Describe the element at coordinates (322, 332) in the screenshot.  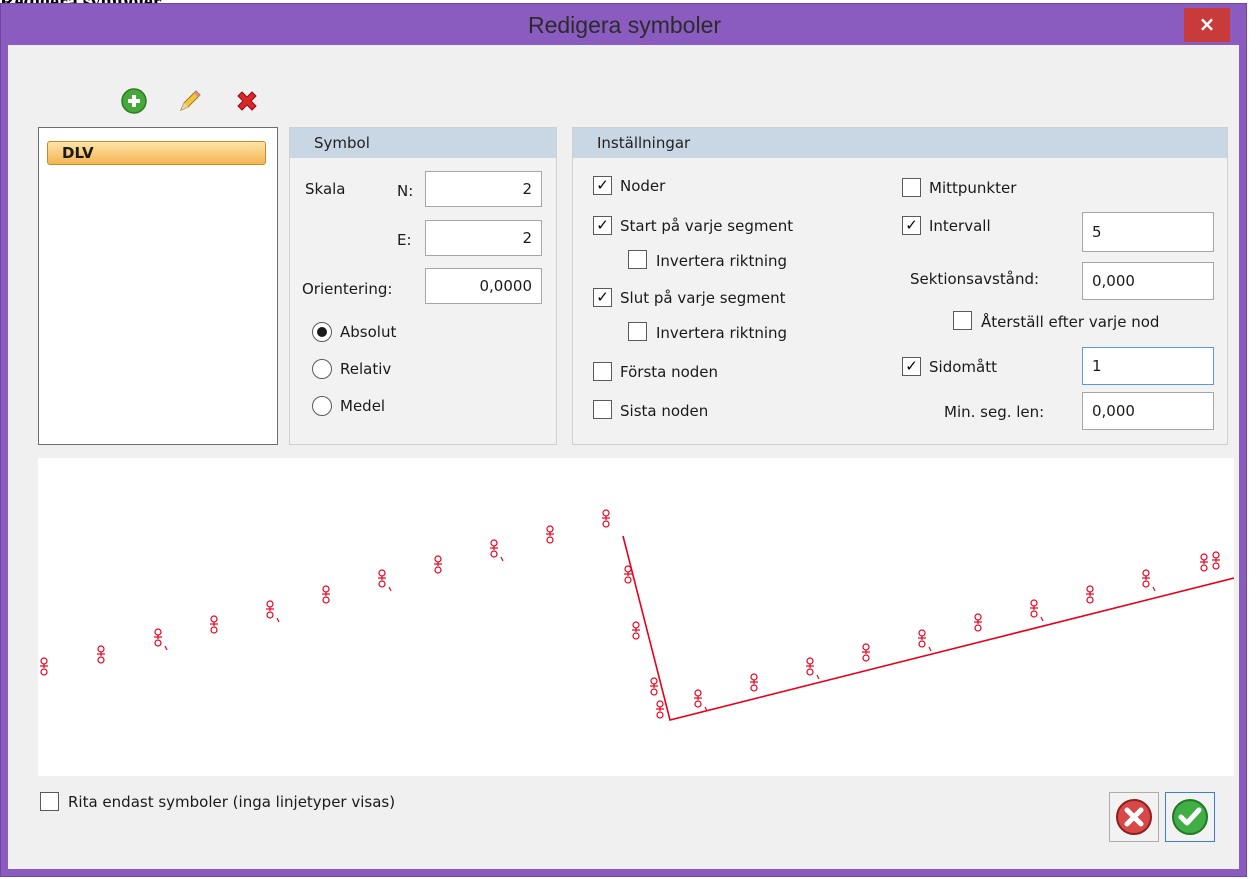
I see `radio-absolut` at that location.